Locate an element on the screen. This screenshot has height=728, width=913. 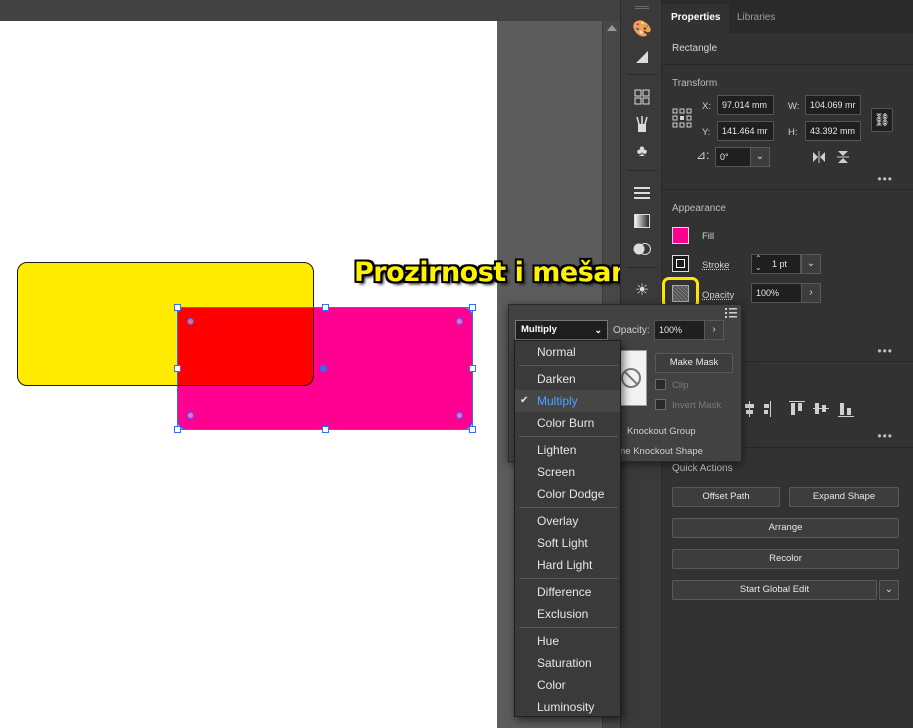
appearance-more-icon: ••• is located at coordinates (885, 351).